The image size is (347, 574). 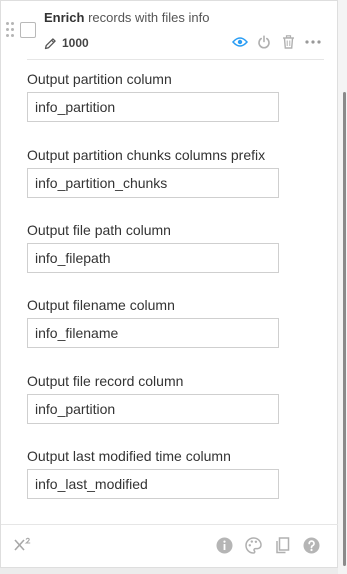 I want to click on step-title: Enrich records with files info, so click(x=126, y=17).